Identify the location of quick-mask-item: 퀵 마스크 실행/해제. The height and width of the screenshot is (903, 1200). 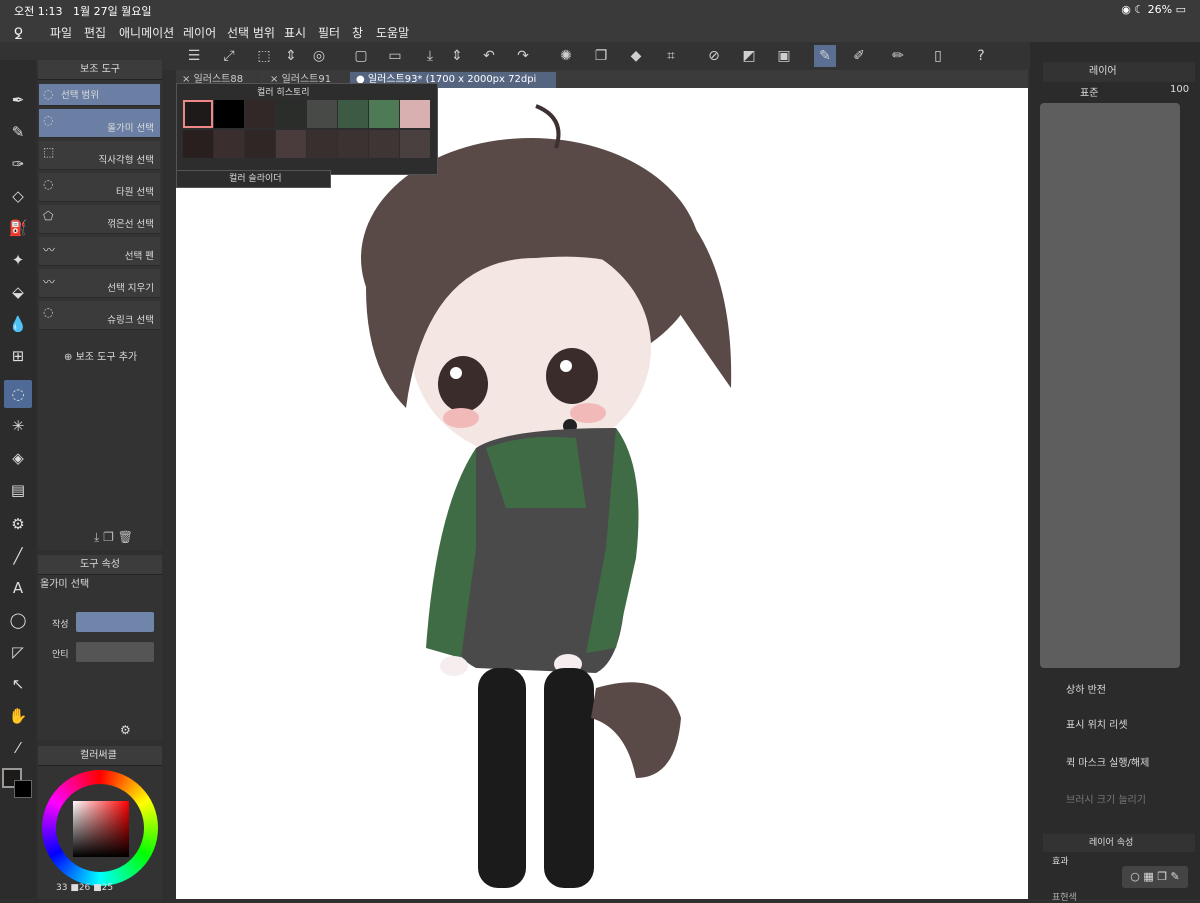
(1119, 764).